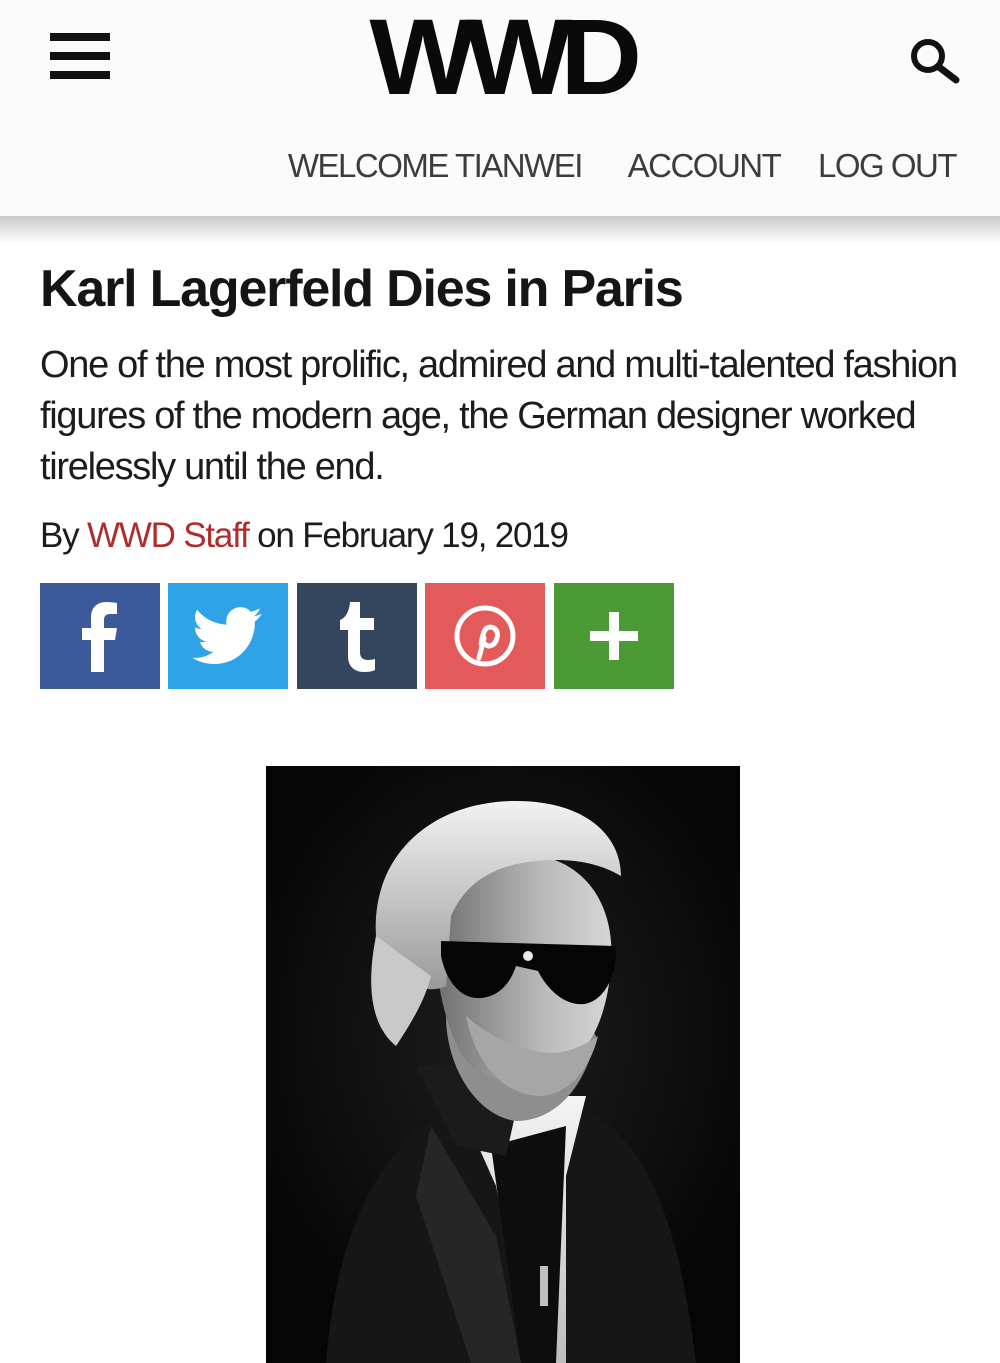 This screenshot has height=1363, width=1000. What do you see at coordinates (362, 289) in the screenshot?
I see `article-headline: Karl Lagerfeld Dies in Paris` at bounding box center [362, 289].